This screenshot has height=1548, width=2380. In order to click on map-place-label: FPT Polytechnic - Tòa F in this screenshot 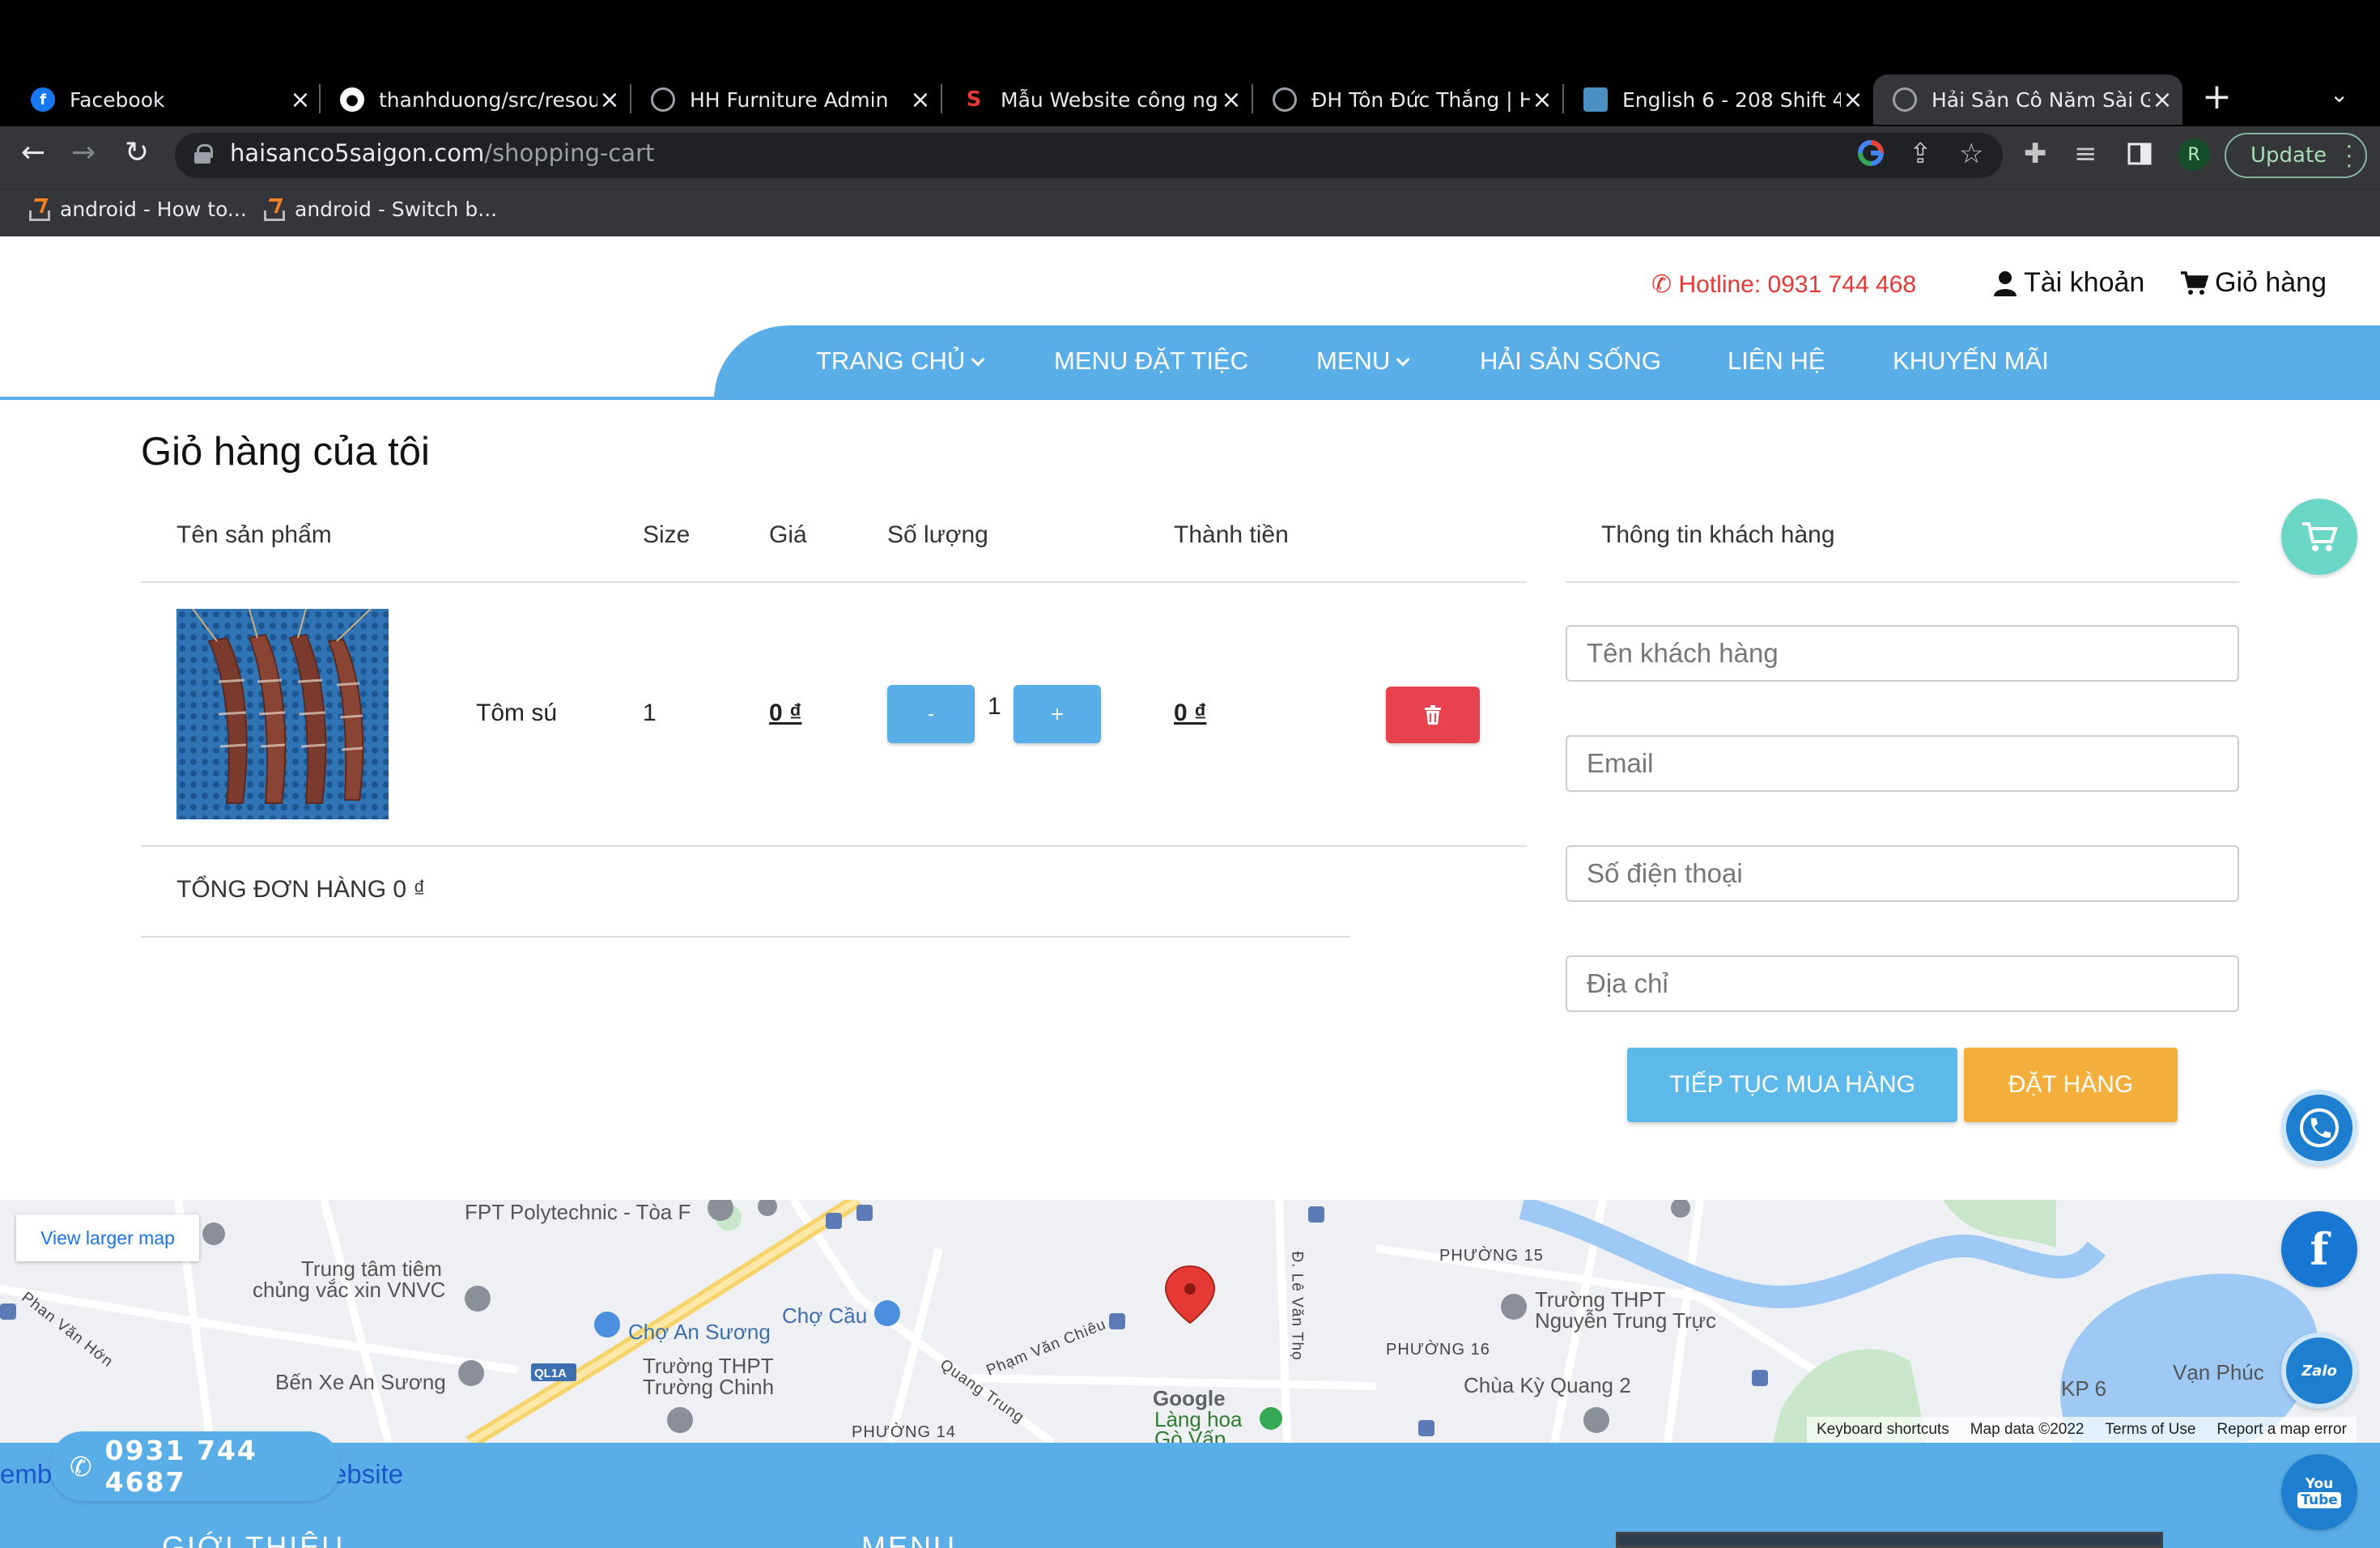, I will do `click(578, 1213)`.